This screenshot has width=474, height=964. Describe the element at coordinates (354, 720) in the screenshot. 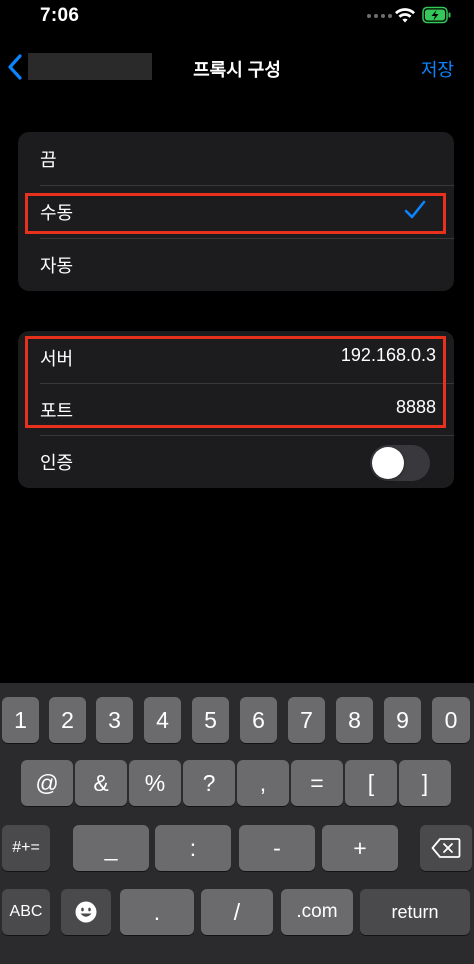

I see `key-8: 8` at that location.